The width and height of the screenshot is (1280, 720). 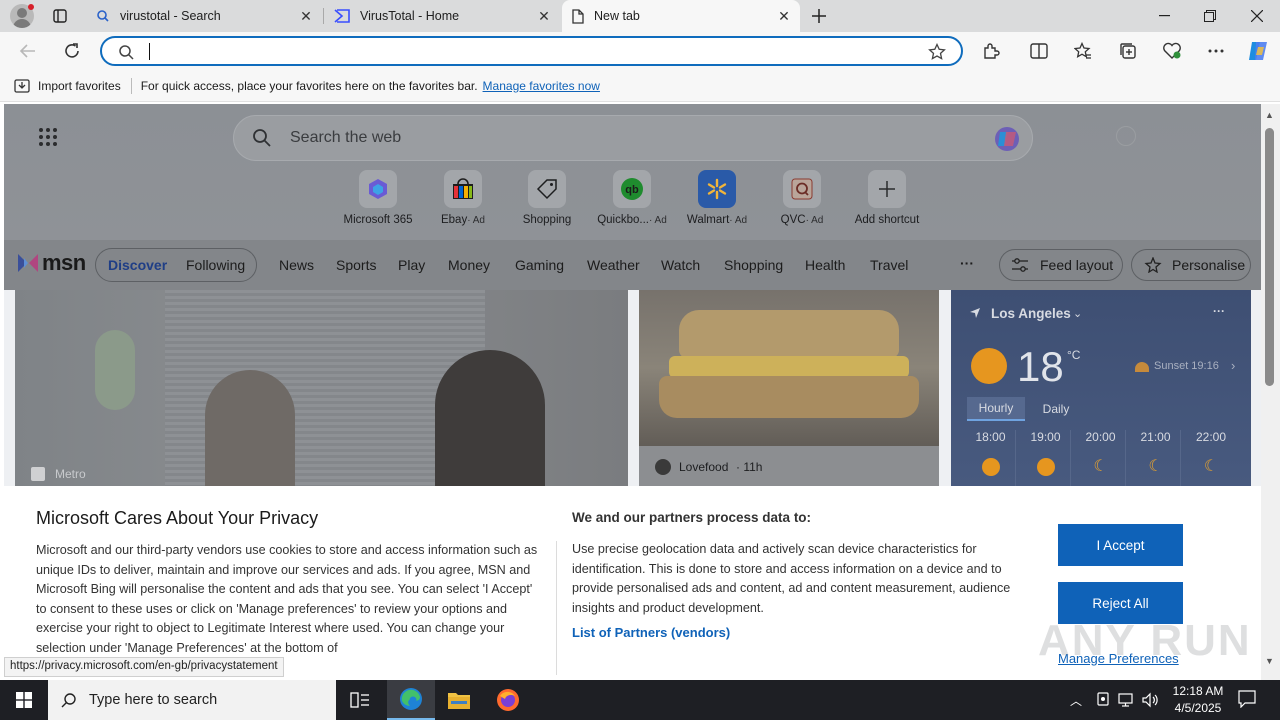 What do you see at coordinates (1164, 16) in the screenshot?
I see `minimize-button` at bounding box center [1164, 16].